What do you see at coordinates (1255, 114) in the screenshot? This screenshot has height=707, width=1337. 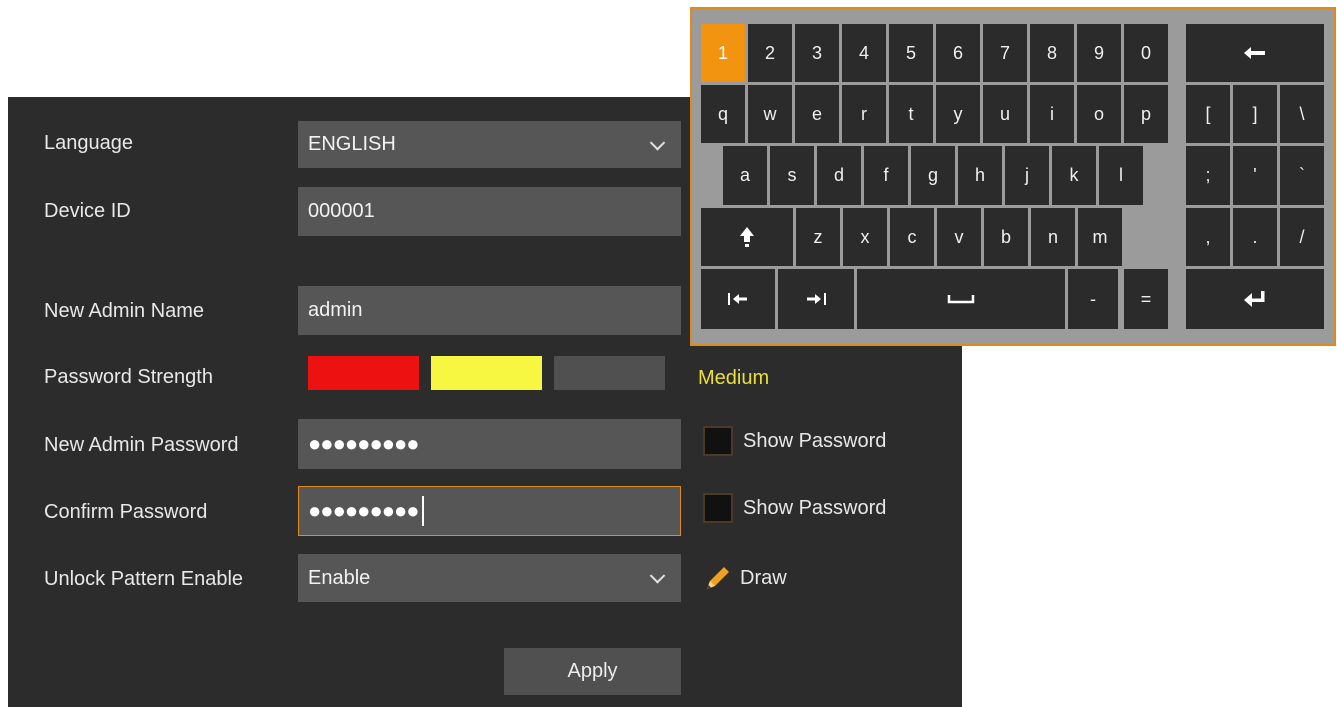 I see `key-symbol-1: ]` at bounding box center [1255, 114].